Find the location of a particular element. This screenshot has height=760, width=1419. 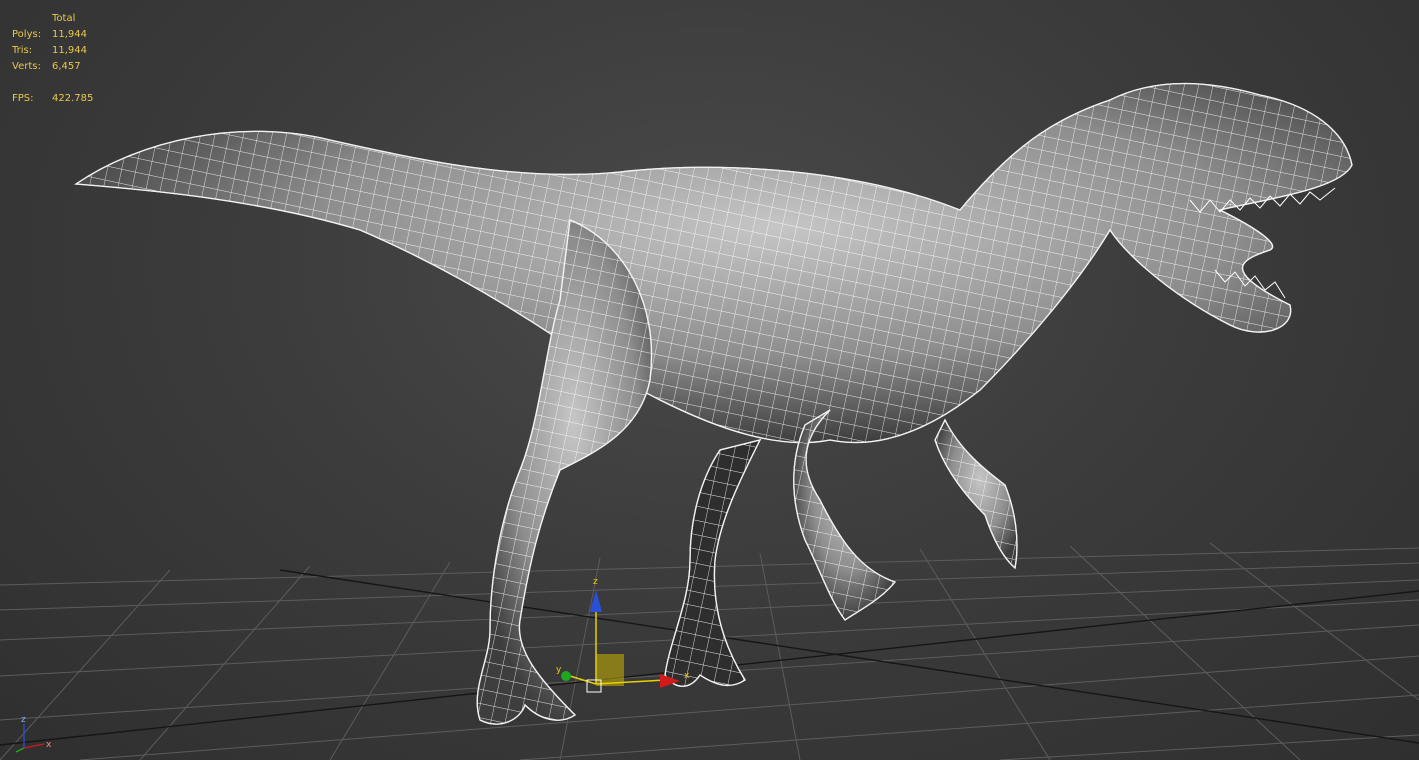

gizmo-z-label: z is located at coordinates (595, 582).